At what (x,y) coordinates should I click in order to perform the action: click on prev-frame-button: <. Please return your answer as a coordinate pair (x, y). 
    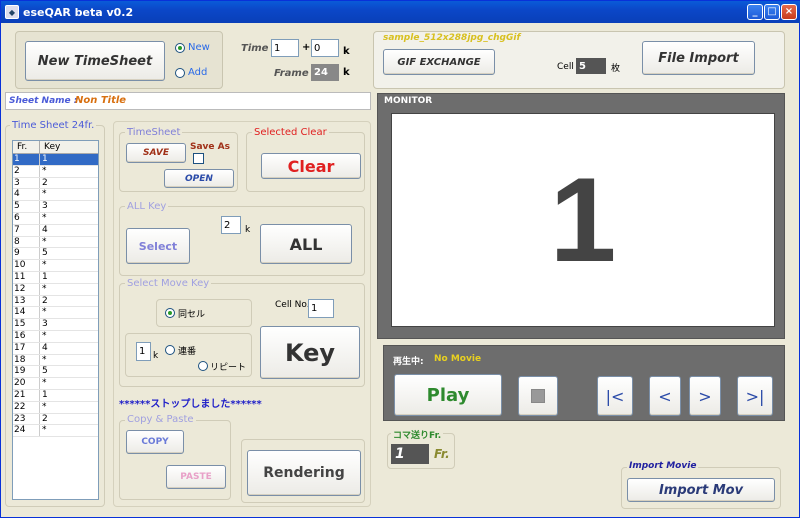
    Looking at the image, I should click on (665, 396).